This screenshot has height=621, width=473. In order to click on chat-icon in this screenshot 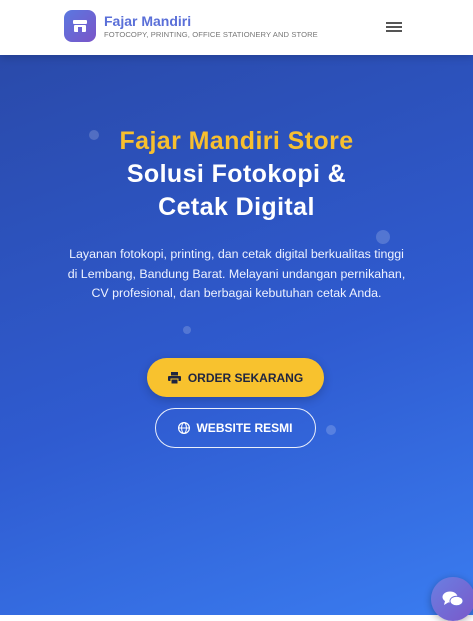, I will do `click(453, 599)`.